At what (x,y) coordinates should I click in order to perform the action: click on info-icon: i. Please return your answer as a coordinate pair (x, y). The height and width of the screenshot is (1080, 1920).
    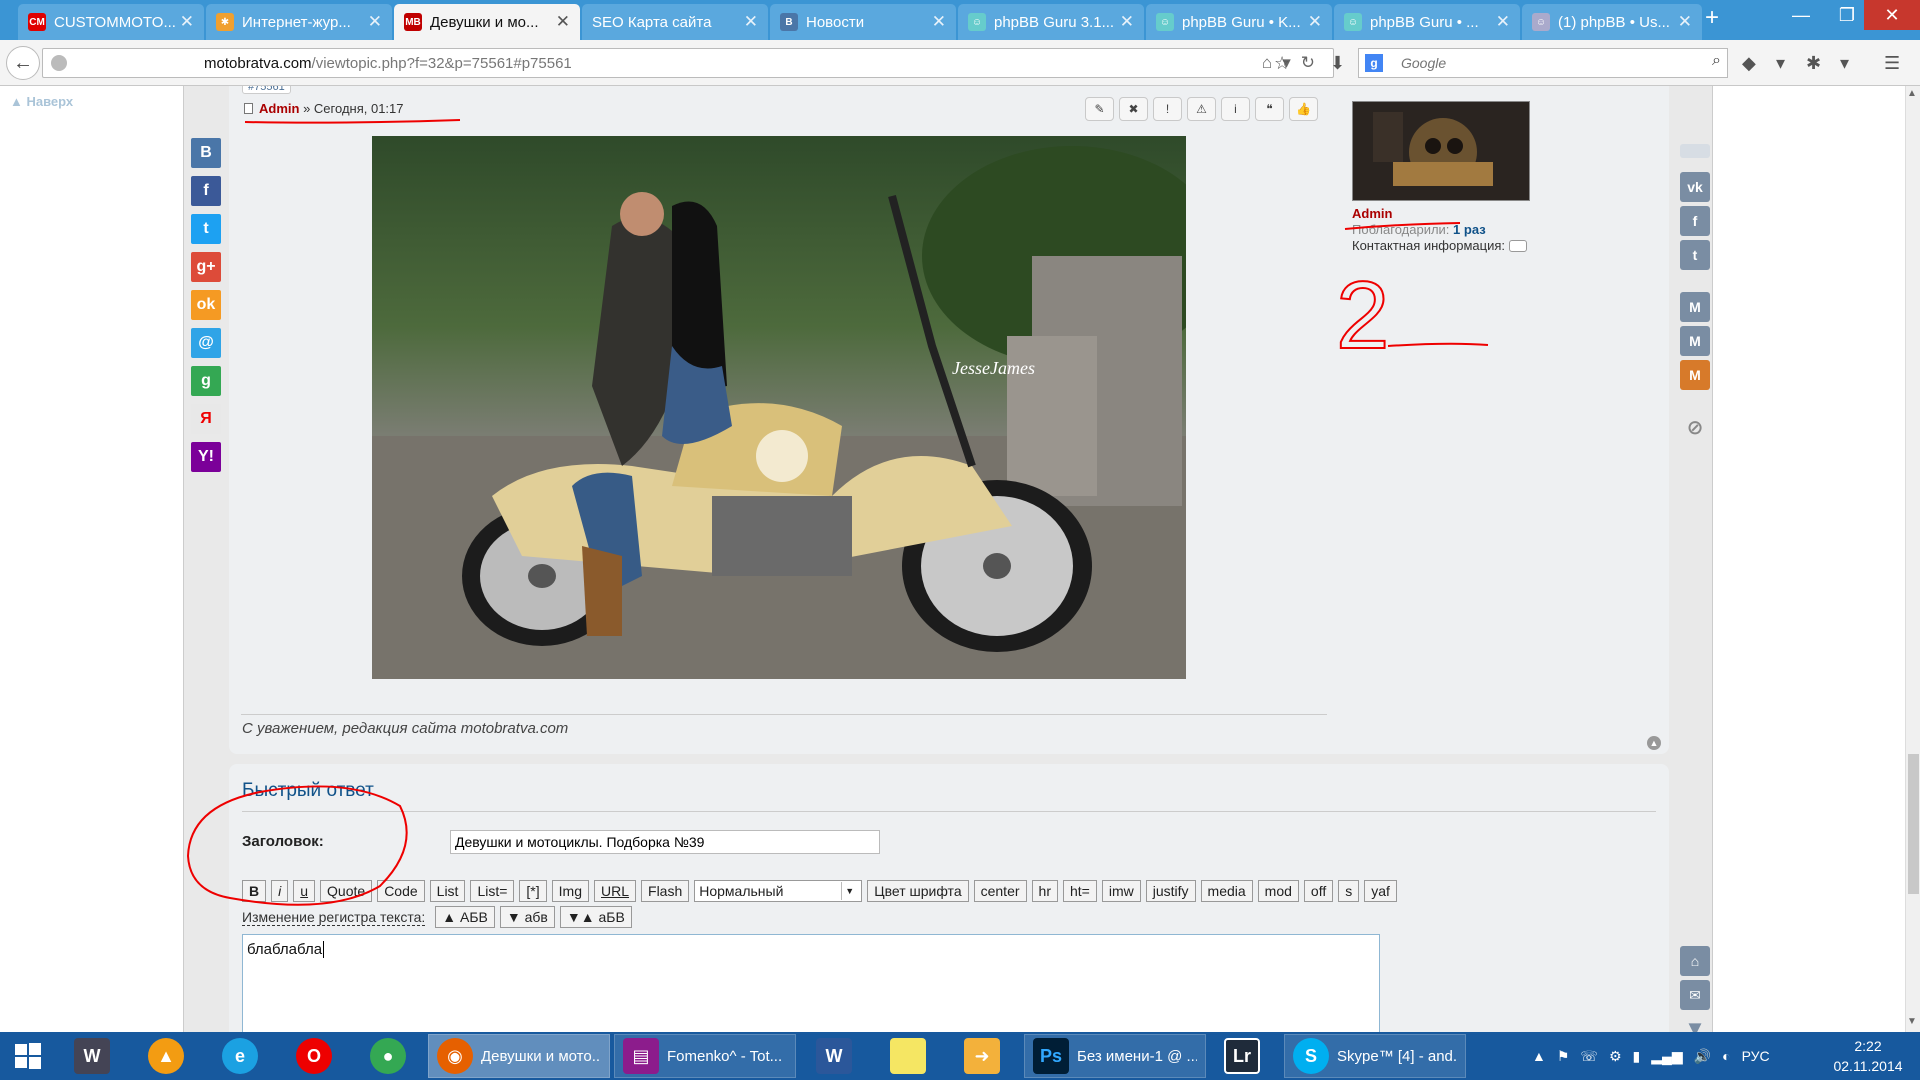
    Looking at the image, I should click on (1235, 109).